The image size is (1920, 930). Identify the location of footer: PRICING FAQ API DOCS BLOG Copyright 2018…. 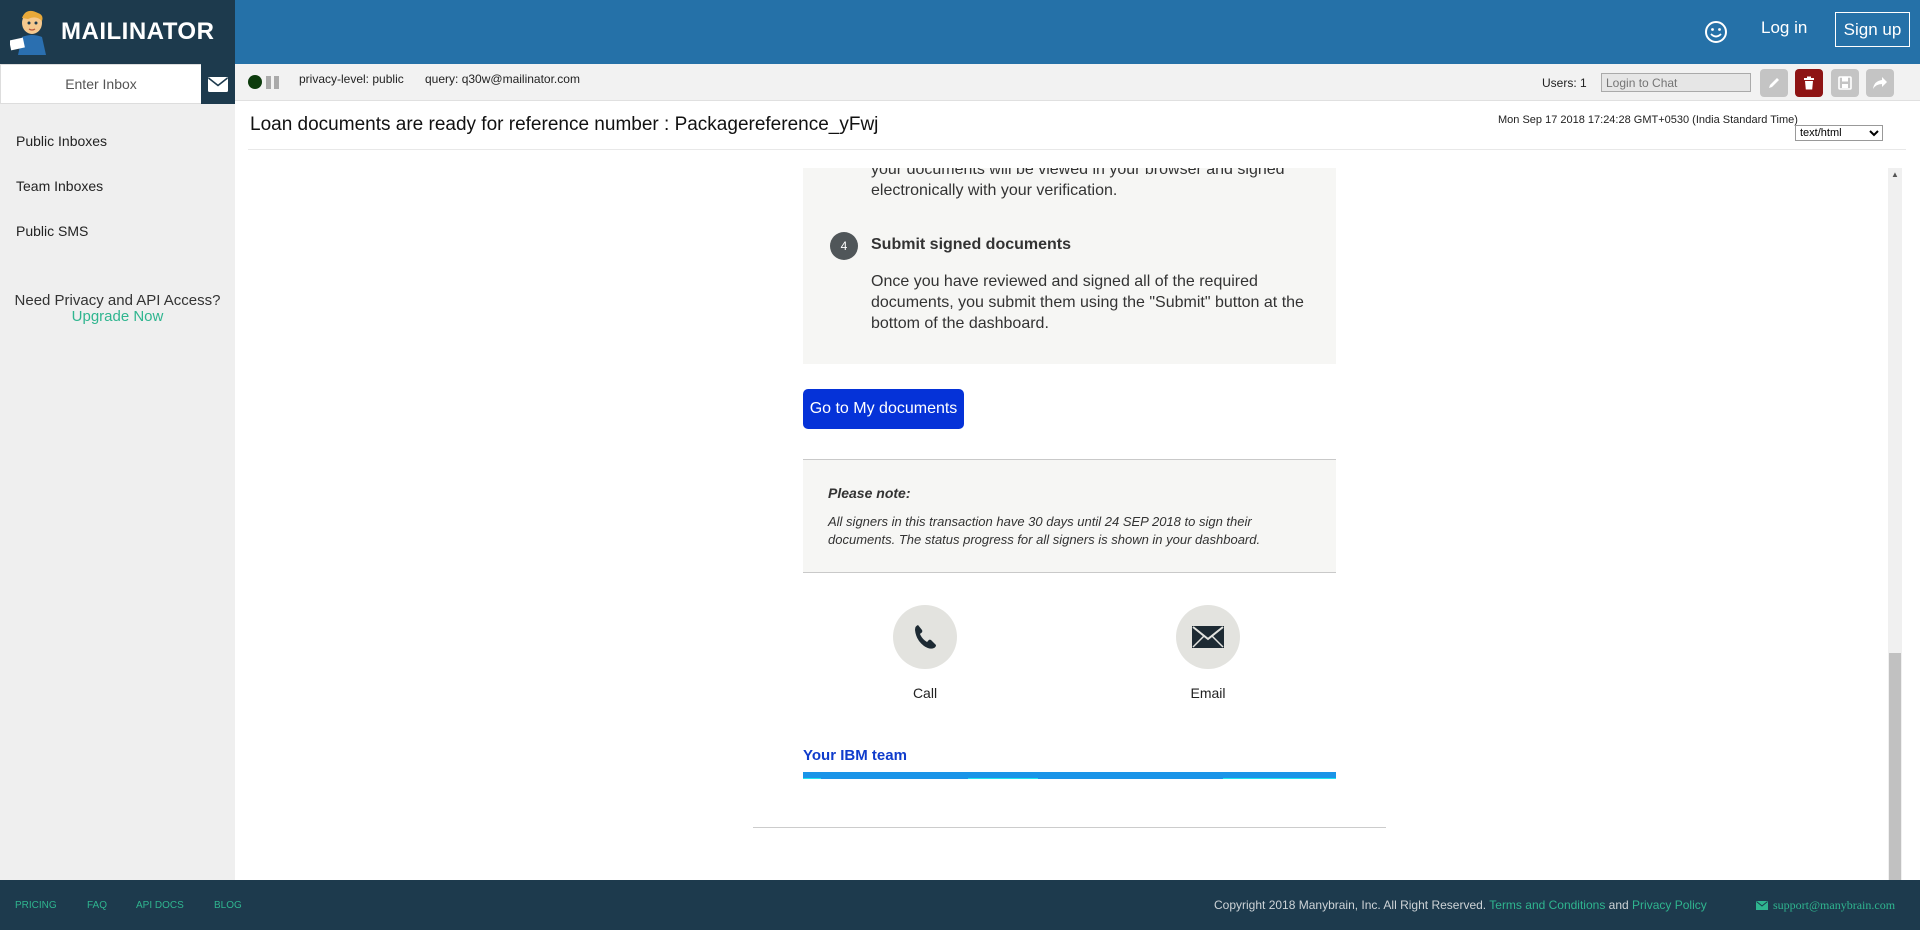
(960, 905).